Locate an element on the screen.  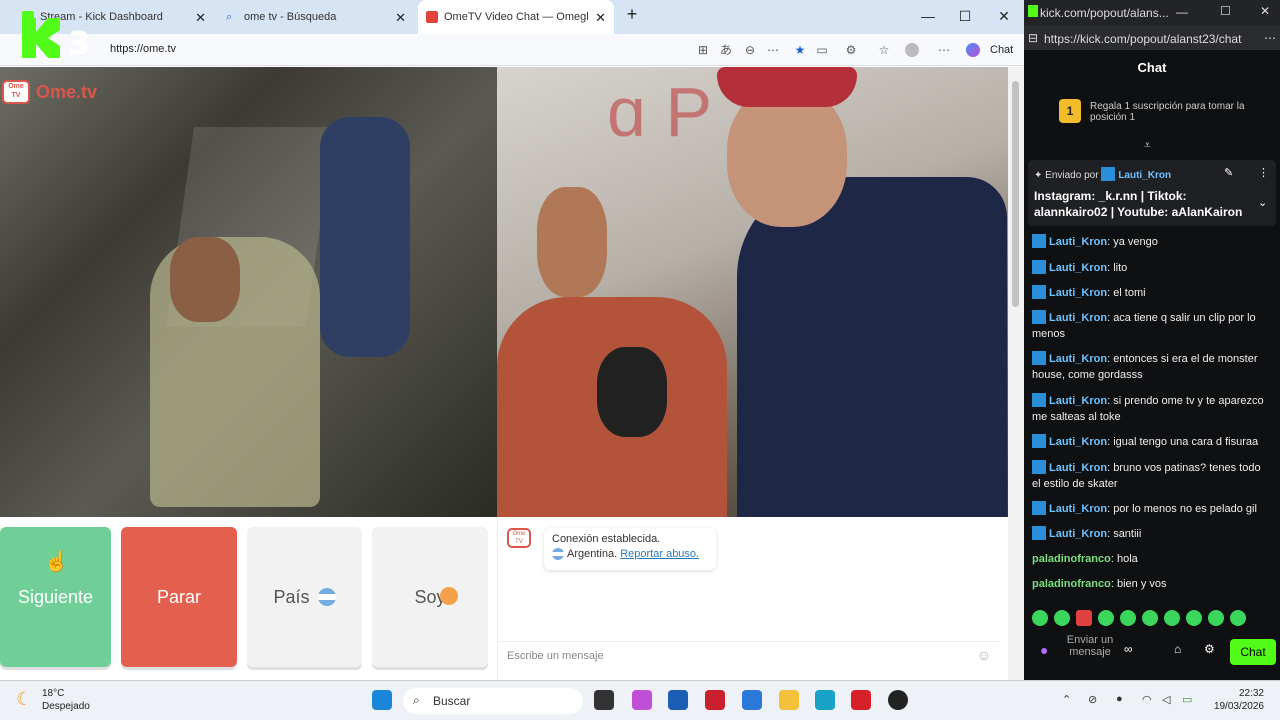
extensions-icon: ⚙ is located at coordinates (851, 50).